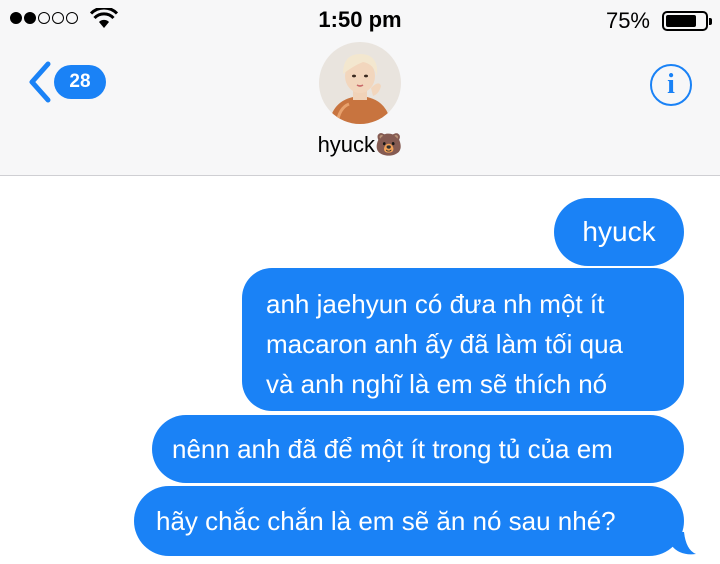  What do you see at coordinates (710, 21) in the screenshot?
I see `battery-tip` at bounding box center [710, 21].